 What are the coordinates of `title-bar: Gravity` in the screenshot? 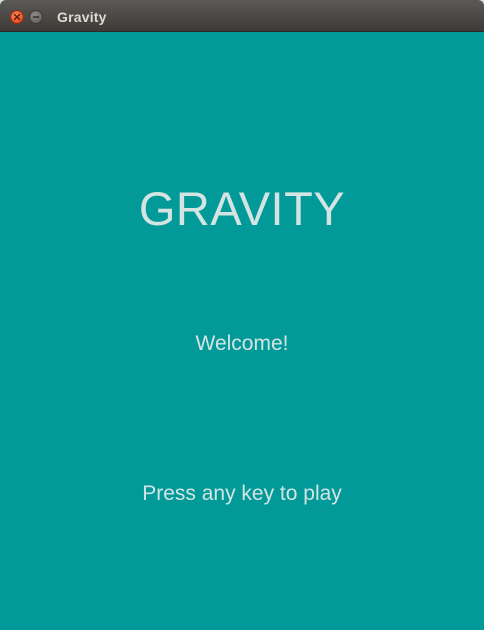 It's located at (242, 16).